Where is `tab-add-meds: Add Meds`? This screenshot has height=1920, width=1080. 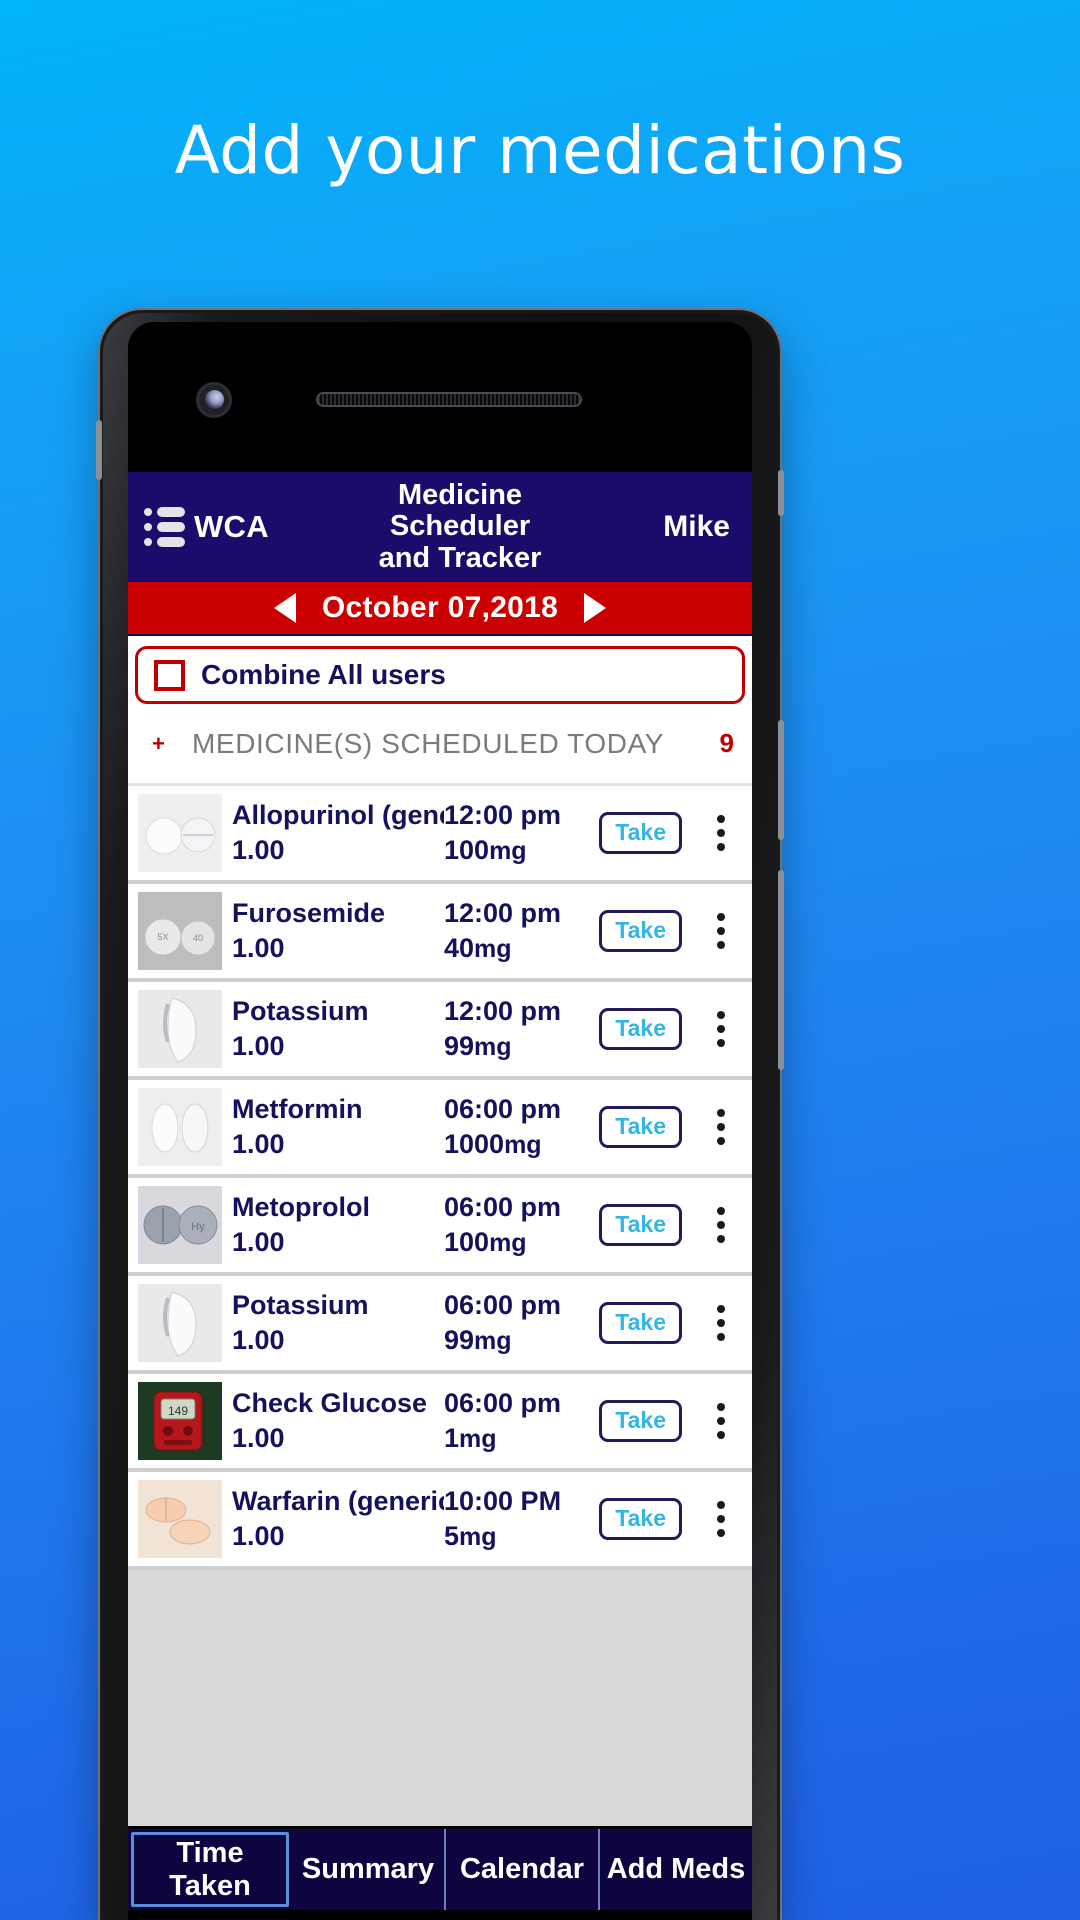 tab-add-meds: Add Meds is located at coordinates (676, 1869).